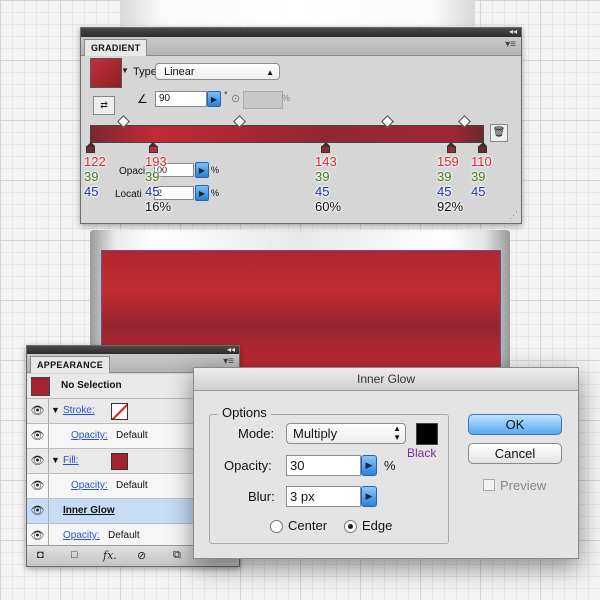 The height and width of the screenshot is (600, 600). Describe the element at coordinates (215, 193) in the screenshot. I see `location-unit: %` at that location.